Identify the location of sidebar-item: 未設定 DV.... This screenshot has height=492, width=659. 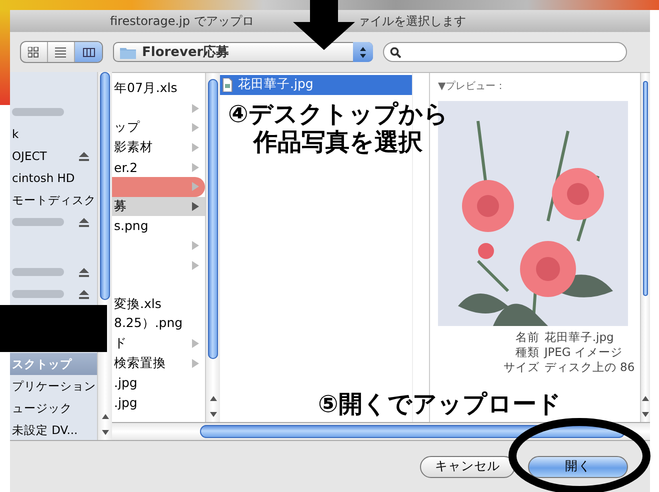
(53, 429).